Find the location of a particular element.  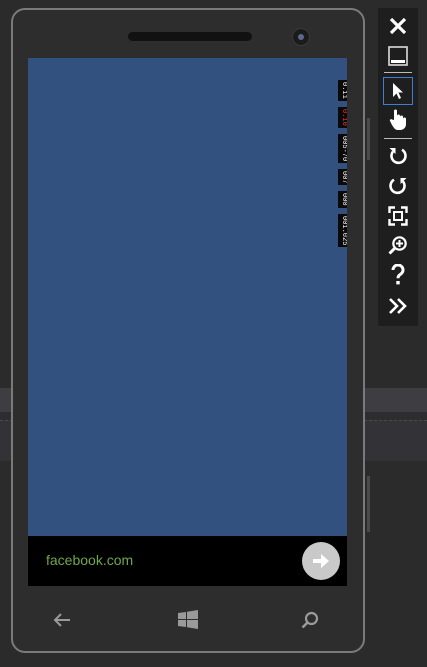

rotate-left-button is located at coordinates (398, 156).